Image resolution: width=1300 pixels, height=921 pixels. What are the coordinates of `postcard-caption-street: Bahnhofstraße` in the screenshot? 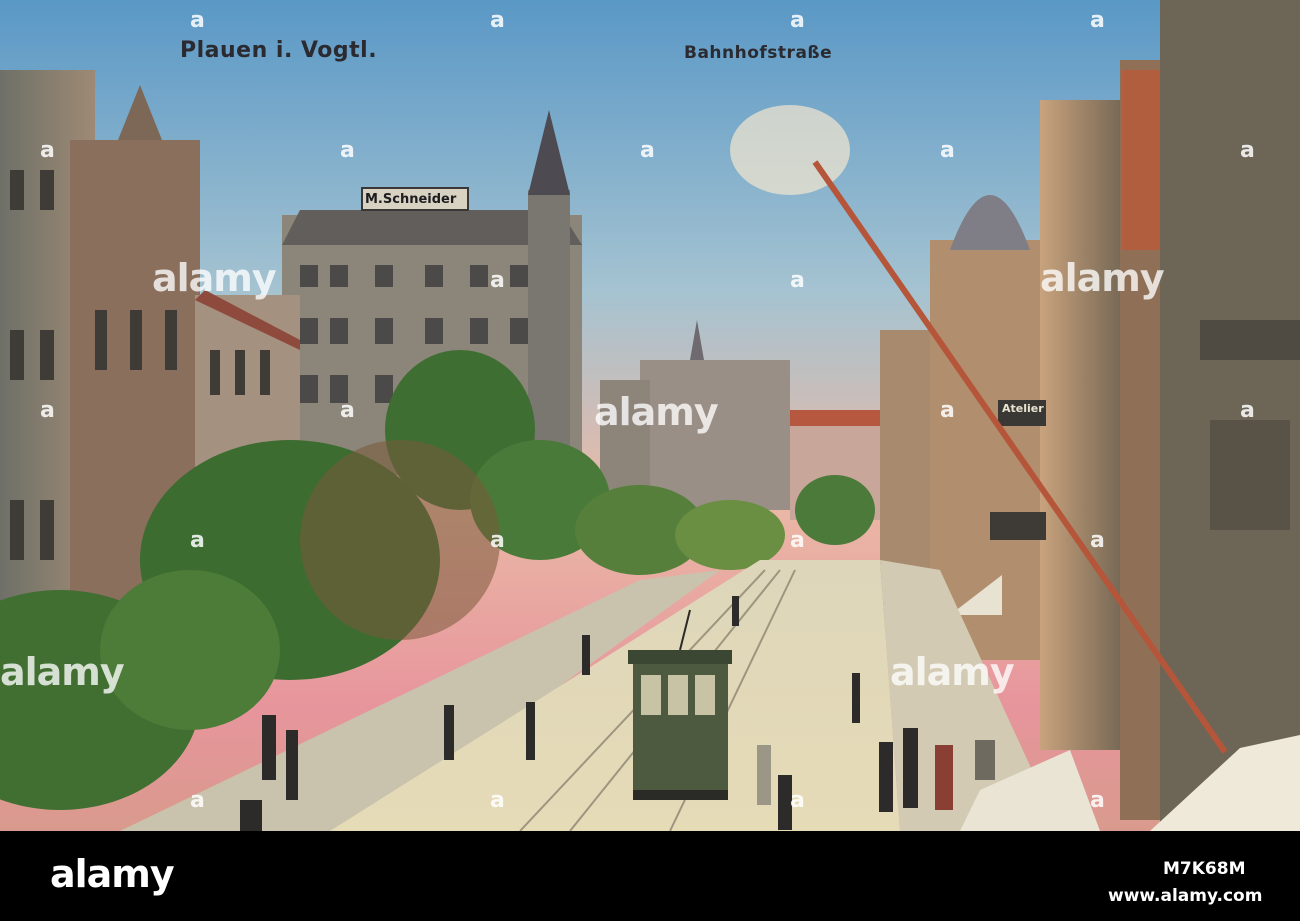 It's located at (758, 53).